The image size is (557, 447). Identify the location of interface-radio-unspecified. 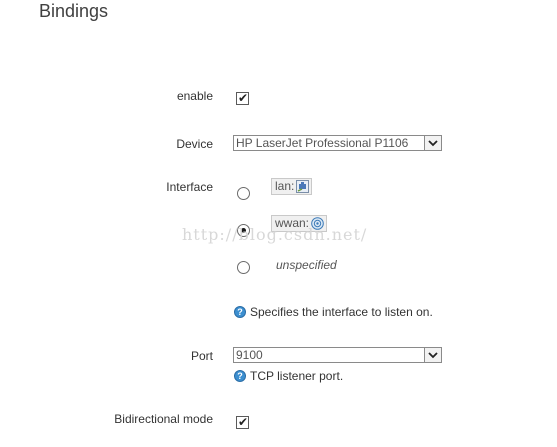
(243, 267).